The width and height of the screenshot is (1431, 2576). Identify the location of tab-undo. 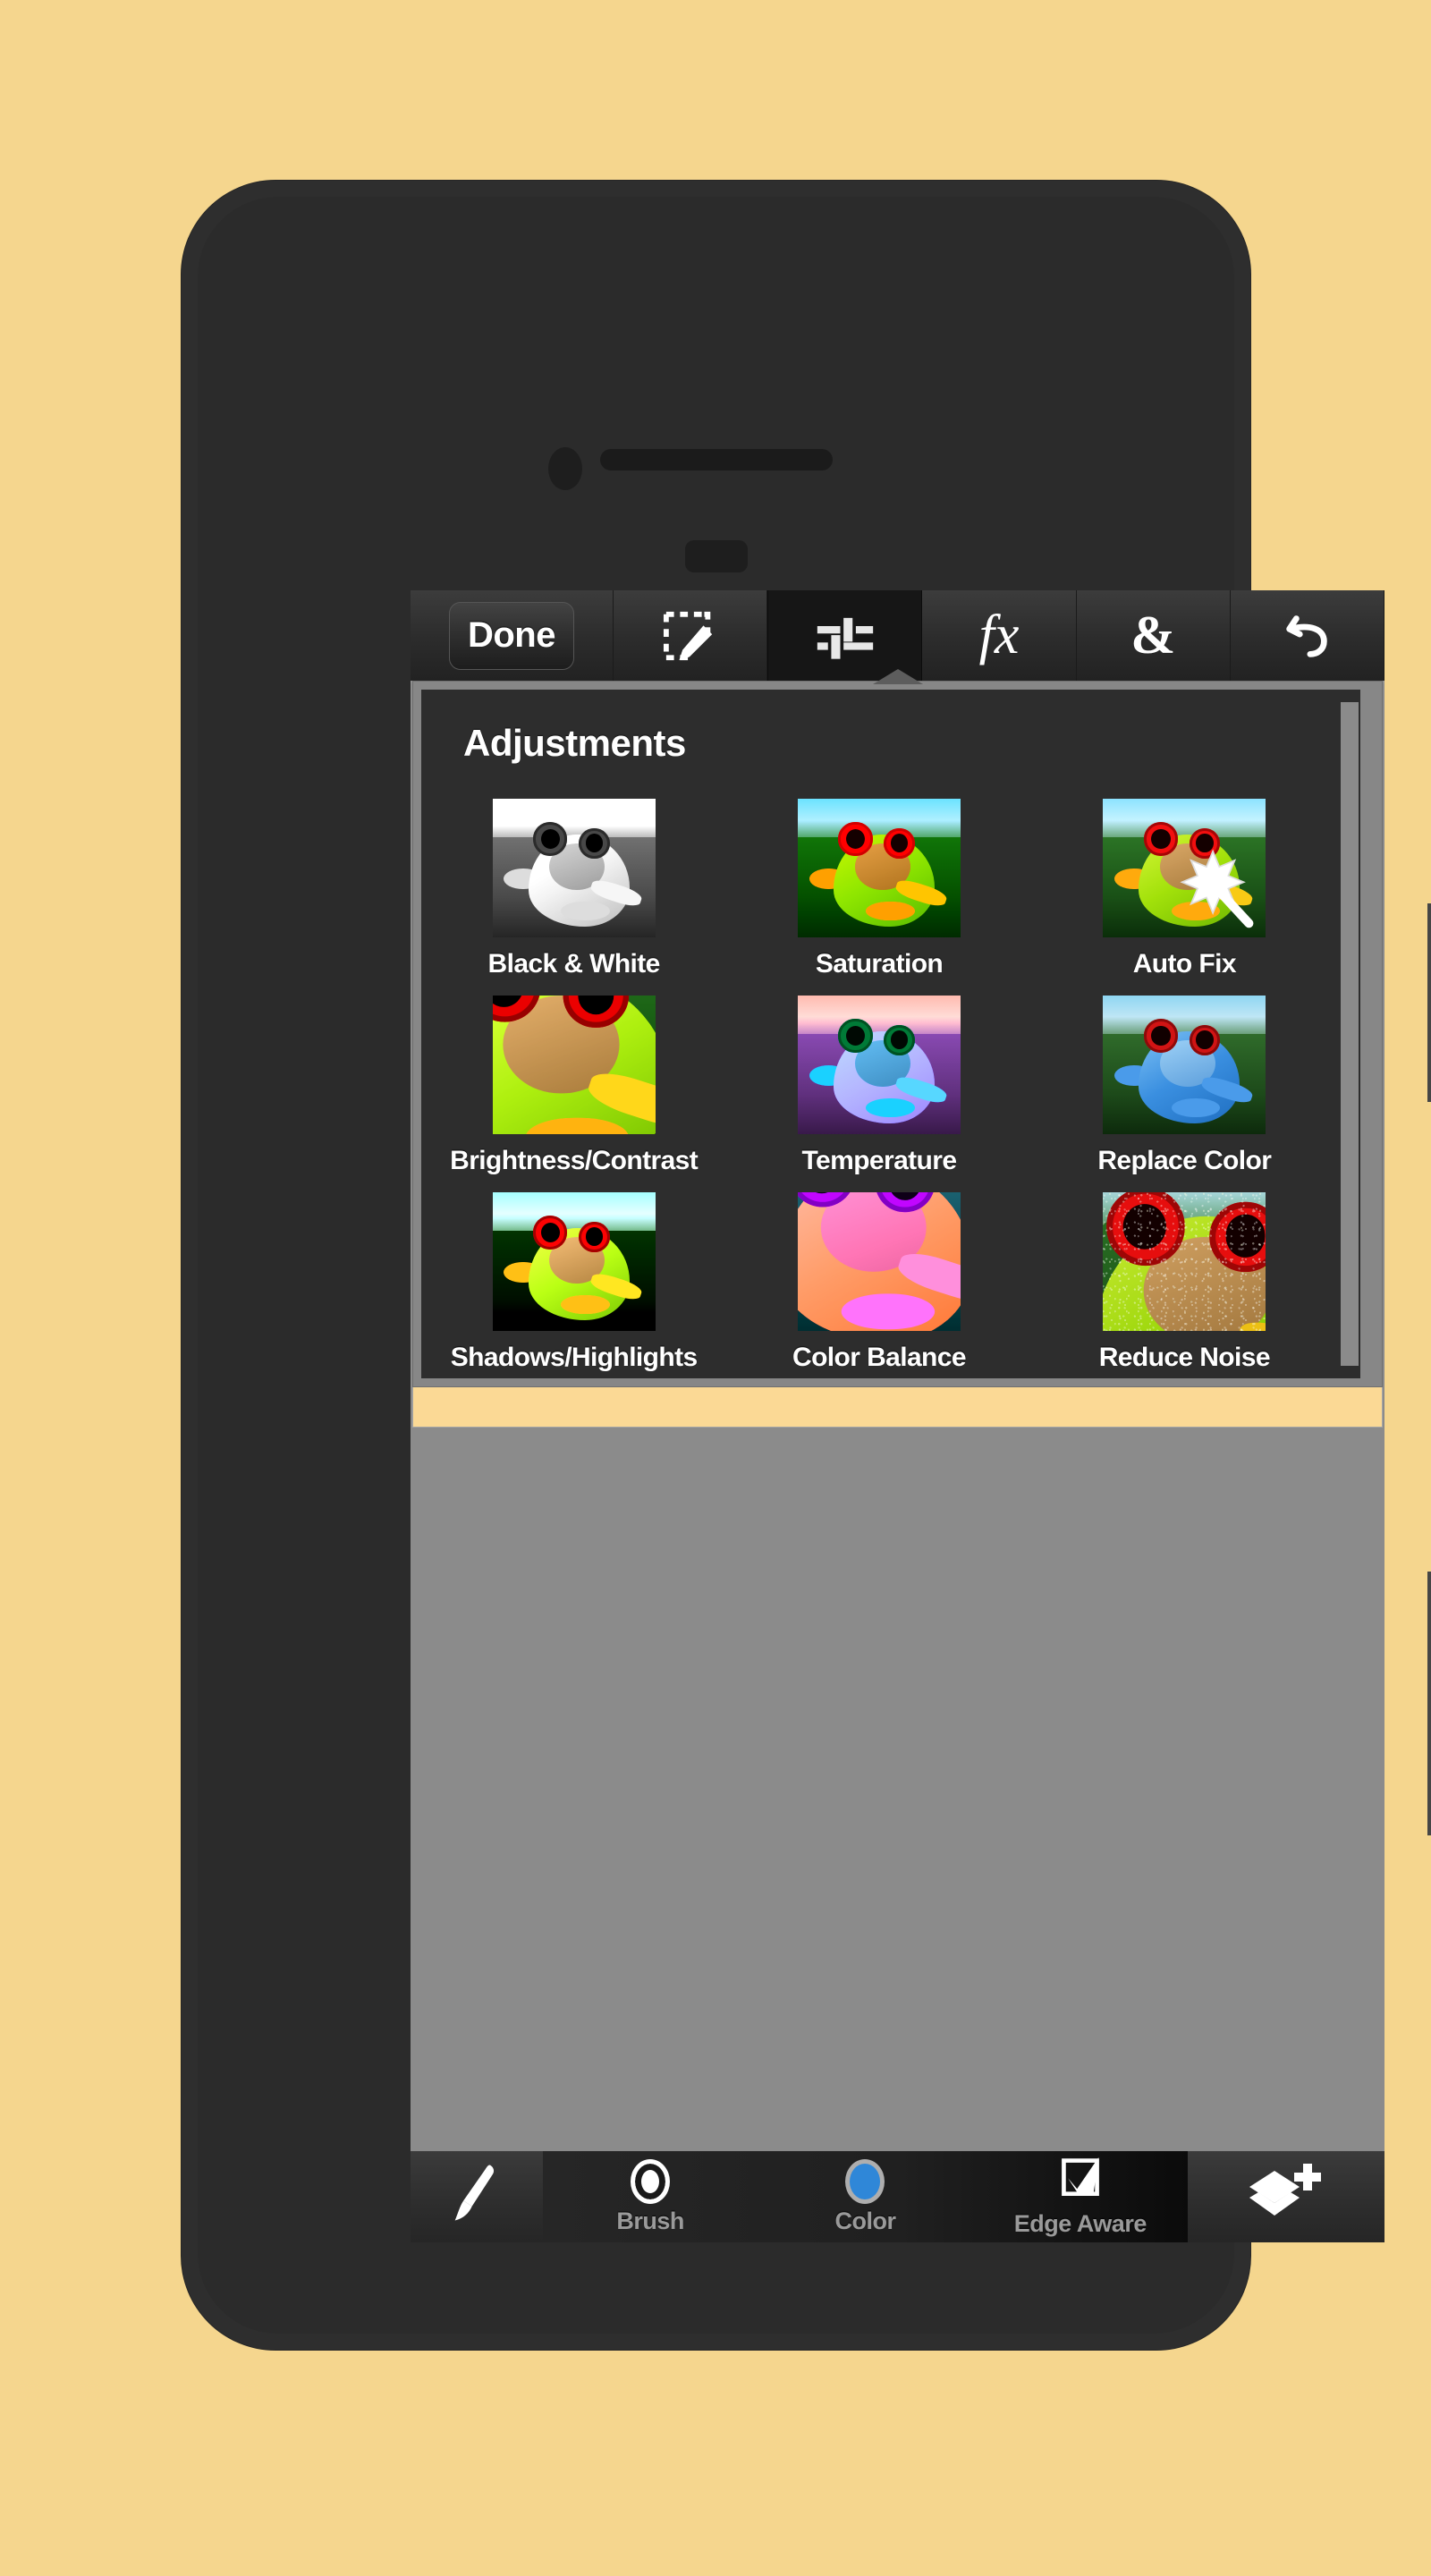
(1307, 635).